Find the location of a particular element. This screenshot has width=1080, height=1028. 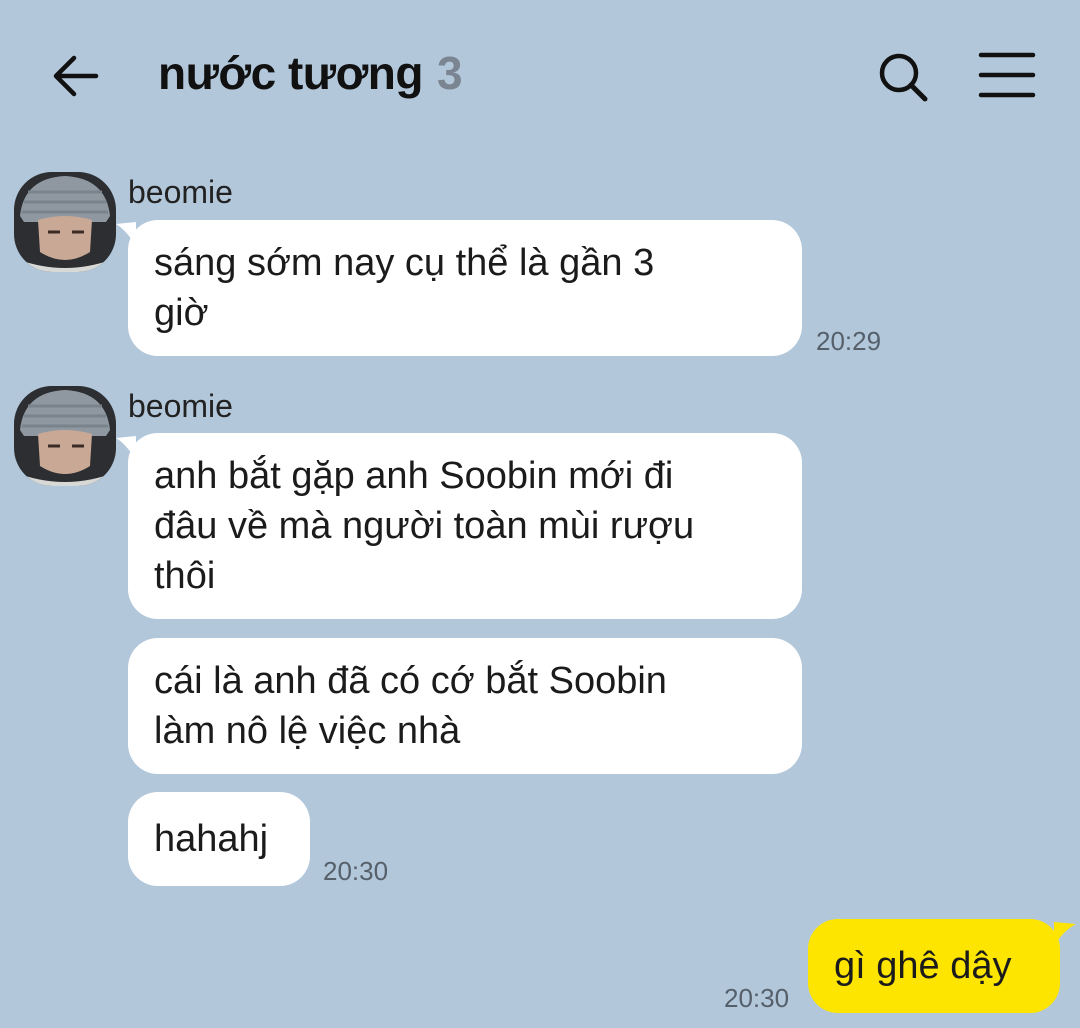

message-text: anh bắt gặp anh Soobin mới đi is located at coordinates (414, 476).